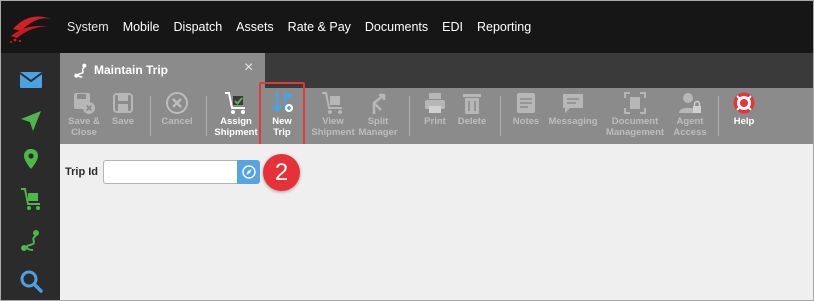 This screenshot has height=301, width=814. I want to click on menu-reporting: Reporting, so click(504, 27).